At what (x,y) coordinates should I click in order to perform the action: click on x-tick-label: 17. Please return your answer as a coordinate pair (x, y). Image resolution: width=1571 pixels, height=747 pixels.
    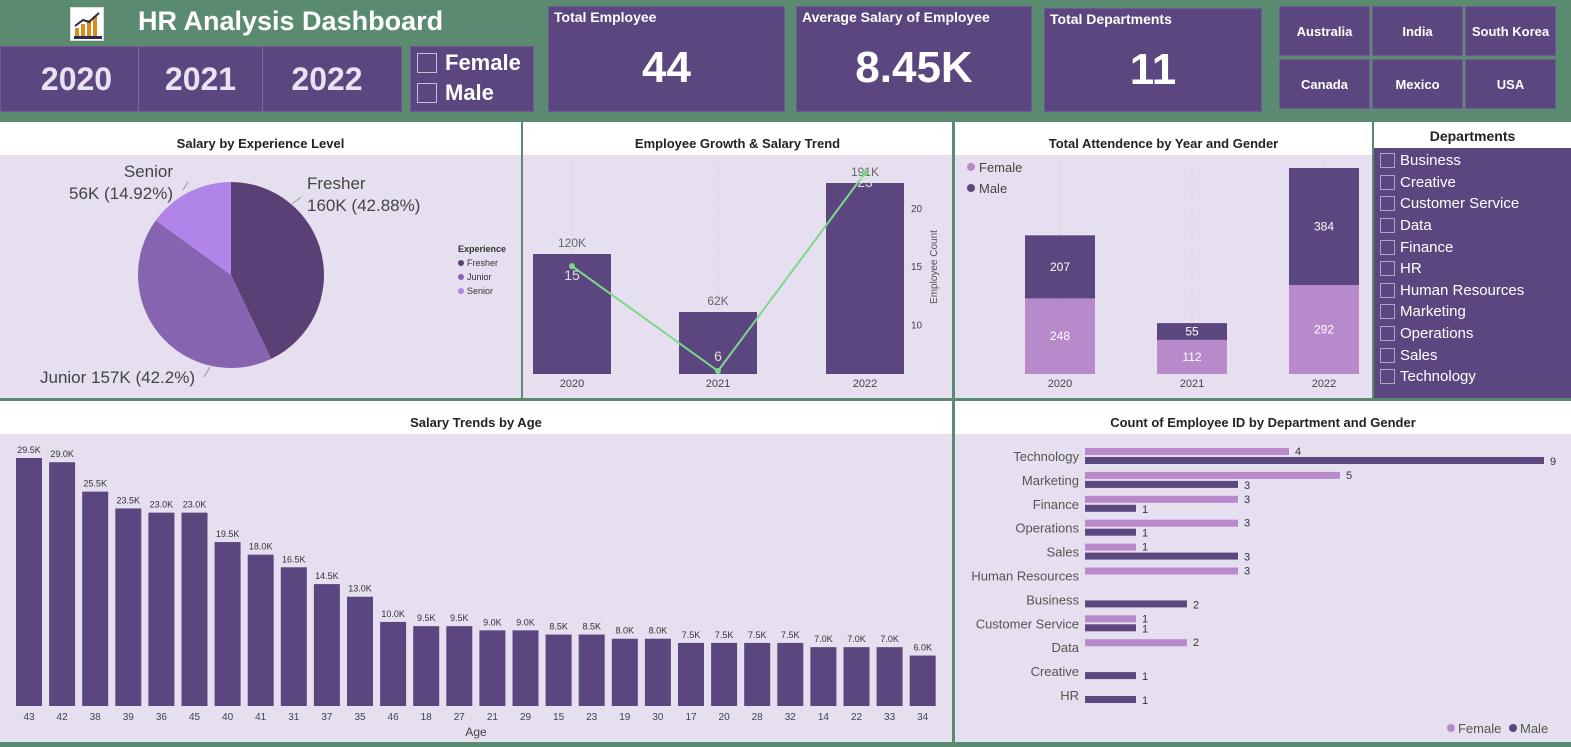
    Looking at the image, I should click on (691, 717).